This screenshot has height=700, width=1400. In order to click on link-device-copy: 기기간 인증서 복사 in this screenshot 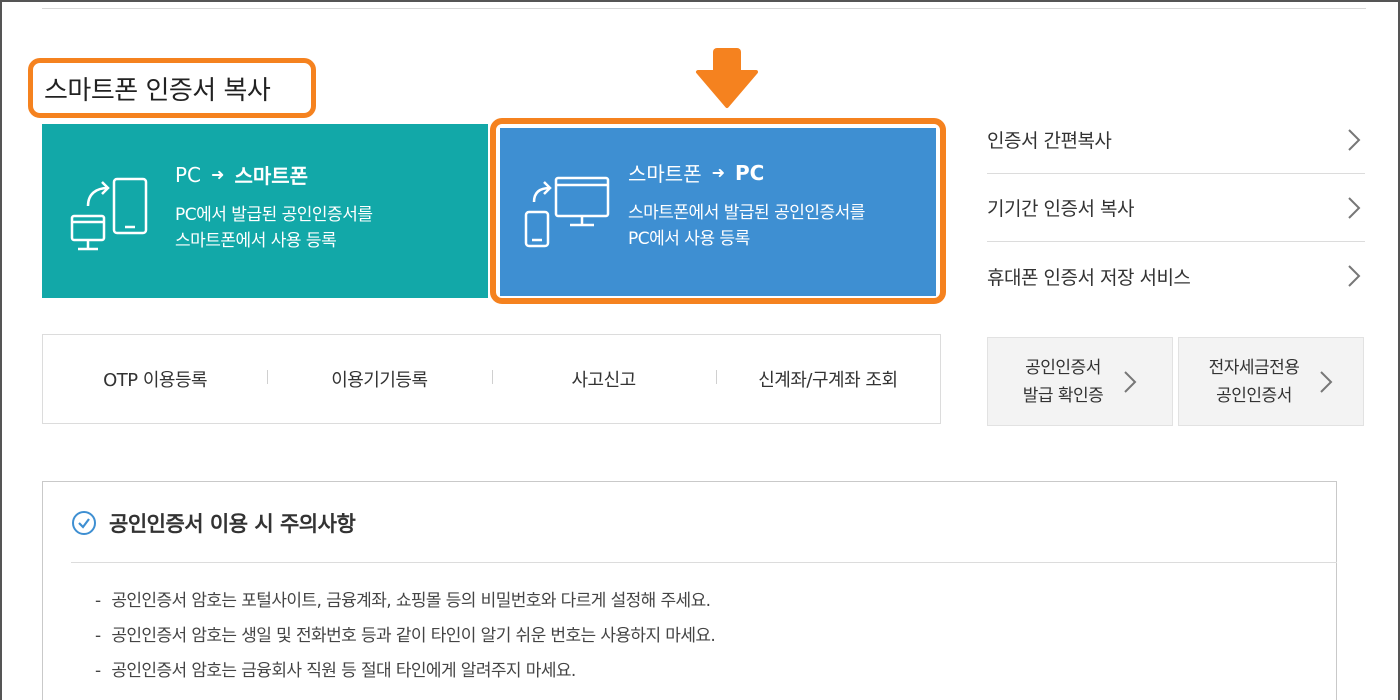, I will do `click(1176, 208)`.